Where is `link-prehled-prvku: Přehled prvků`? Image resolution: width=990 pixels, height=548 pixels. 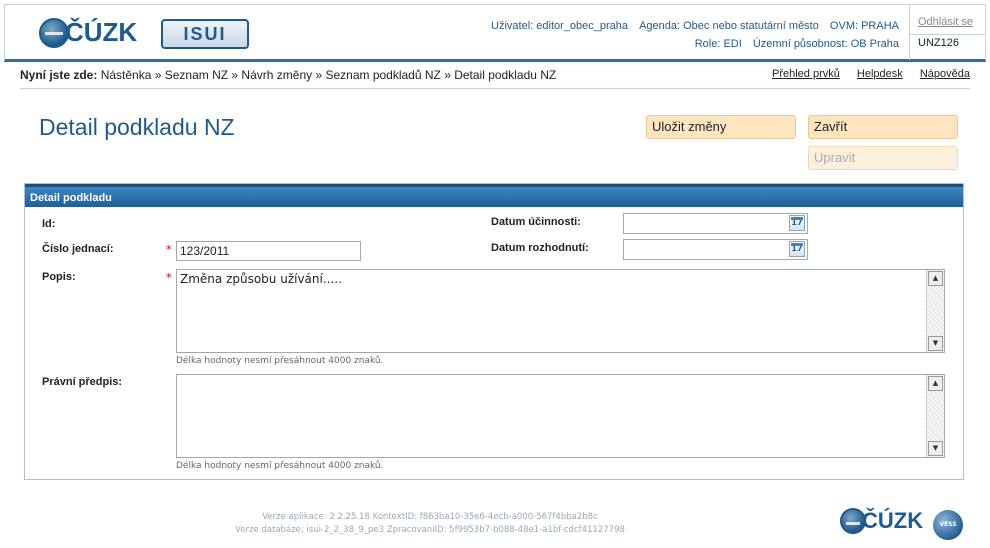 link-prehled-prvku: Přehled prvků is located at coordinates (806, 74).